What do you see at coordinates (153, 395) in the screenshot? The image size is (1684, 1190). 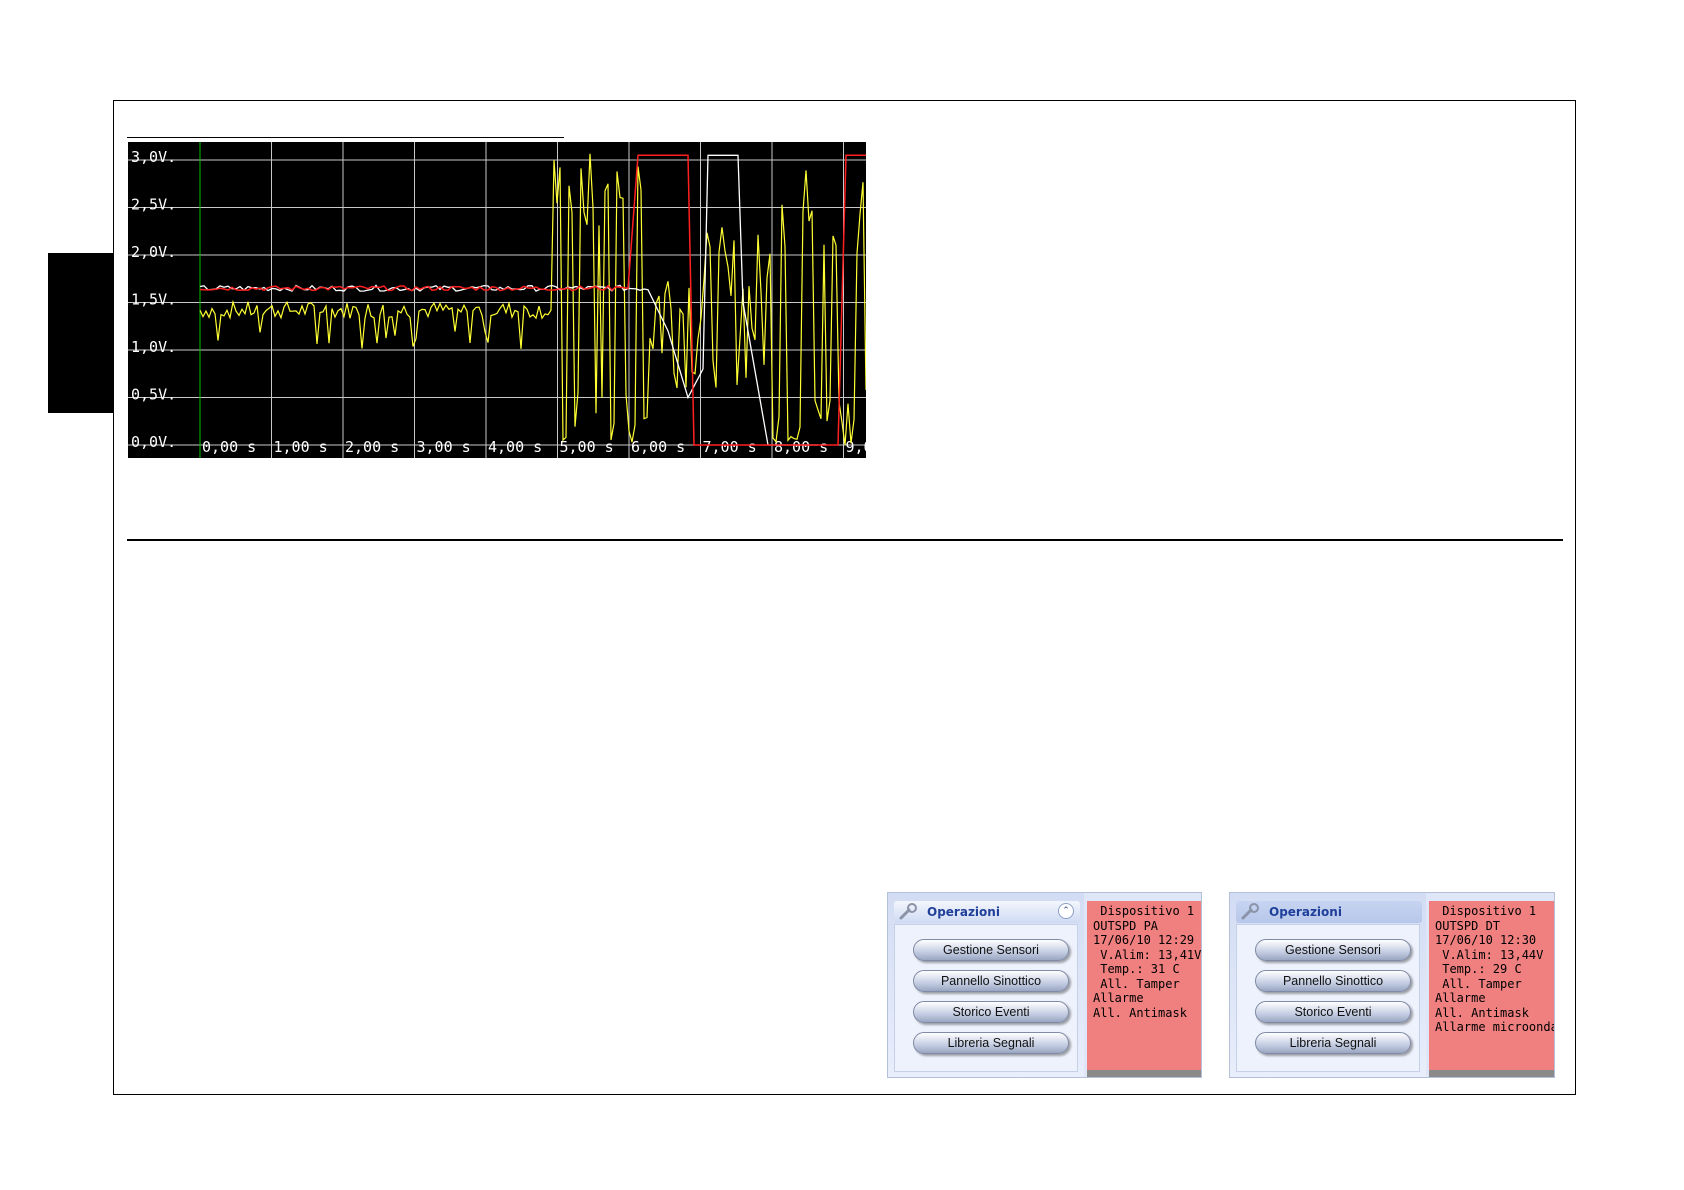 I see `y-axis-label: 0,5V.` at bounding box center [153, 395].